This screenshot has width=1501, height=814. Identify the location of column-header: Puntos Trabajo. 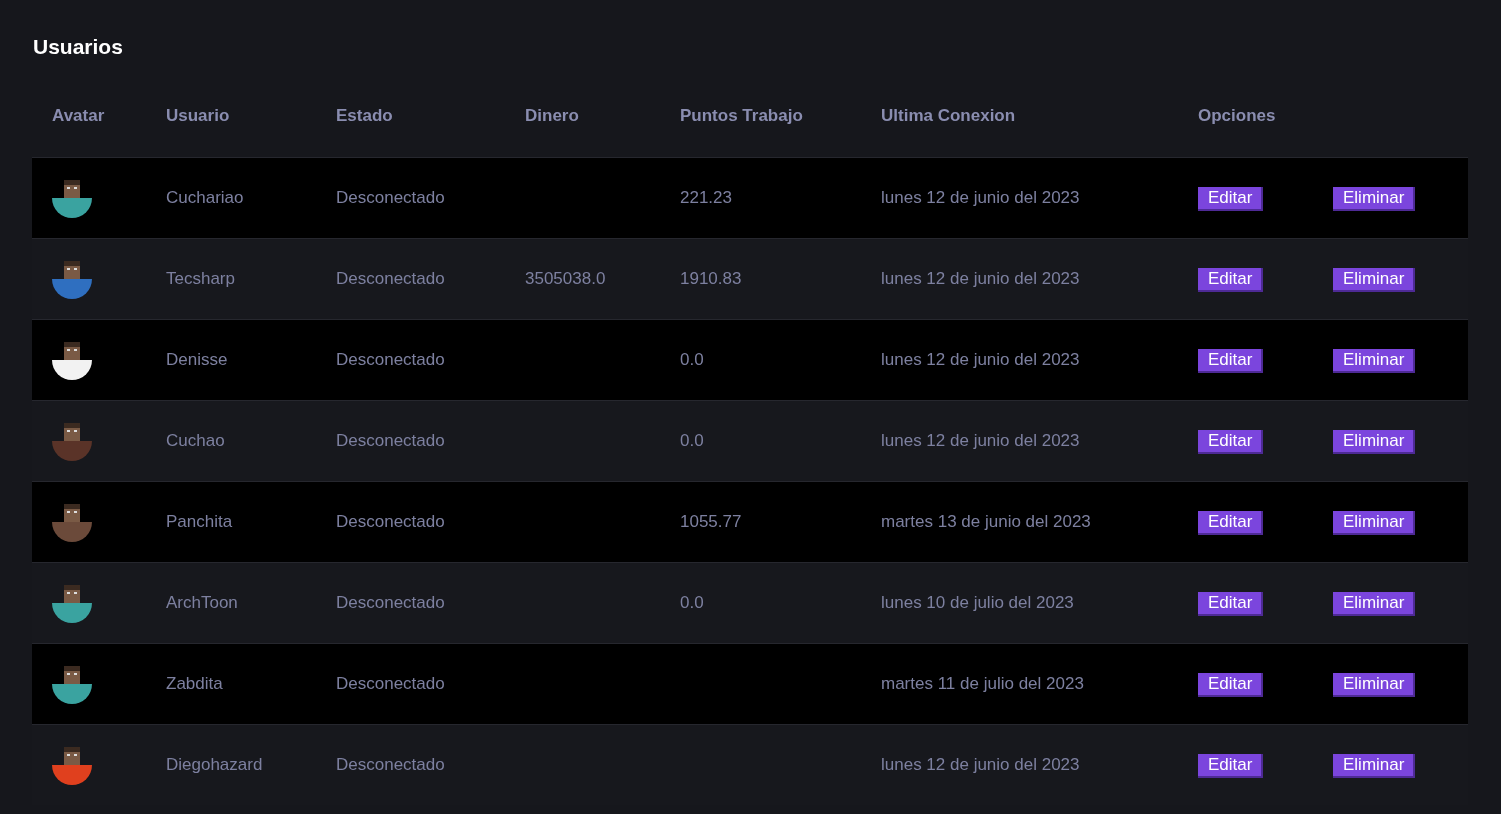
(741, 116).